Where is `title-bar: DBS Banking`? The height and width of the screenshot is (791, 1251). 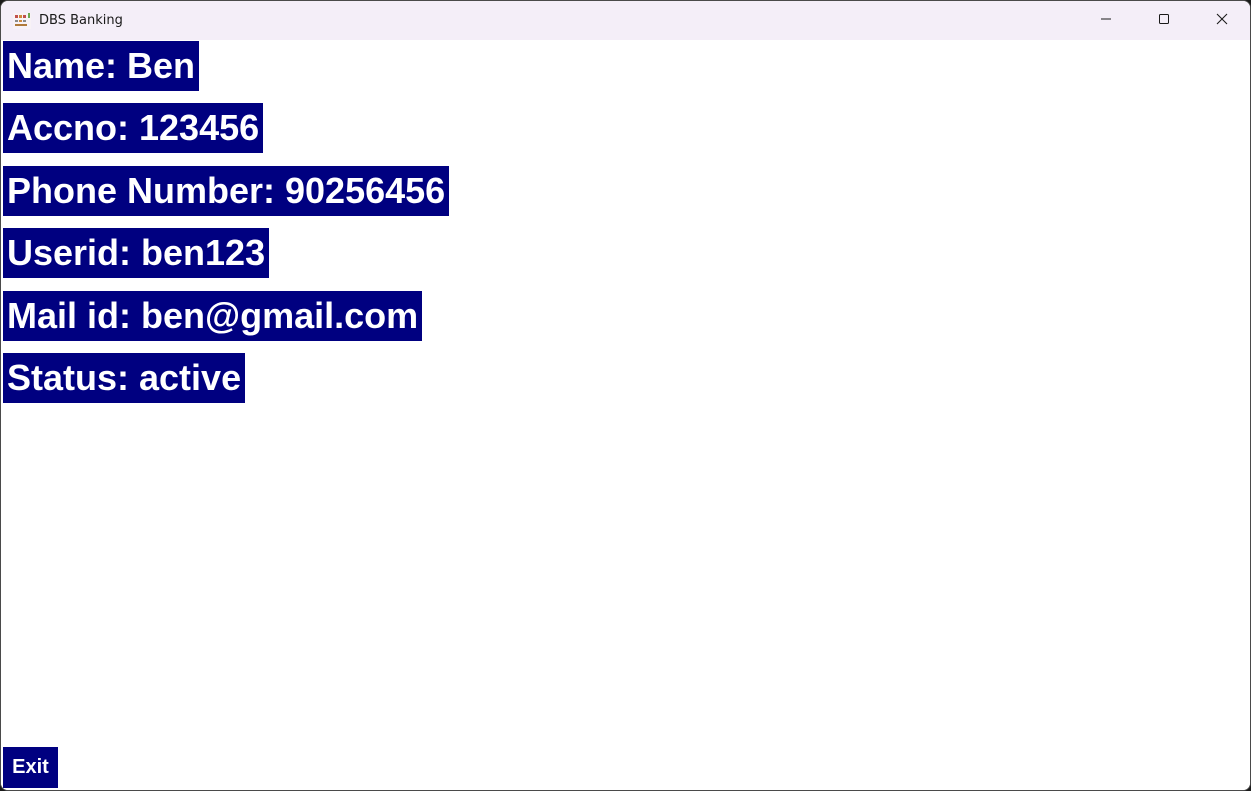 title-bar: DBS Banking is located at coordinates (625, 20).